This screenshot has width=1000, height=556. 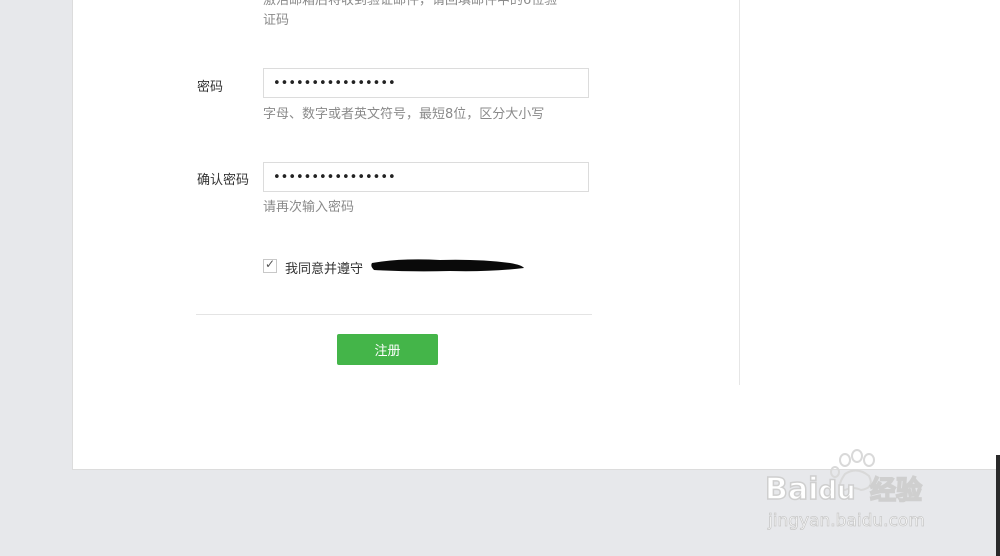 I want to click on password-label: 密码, so click(x=210, y=87).